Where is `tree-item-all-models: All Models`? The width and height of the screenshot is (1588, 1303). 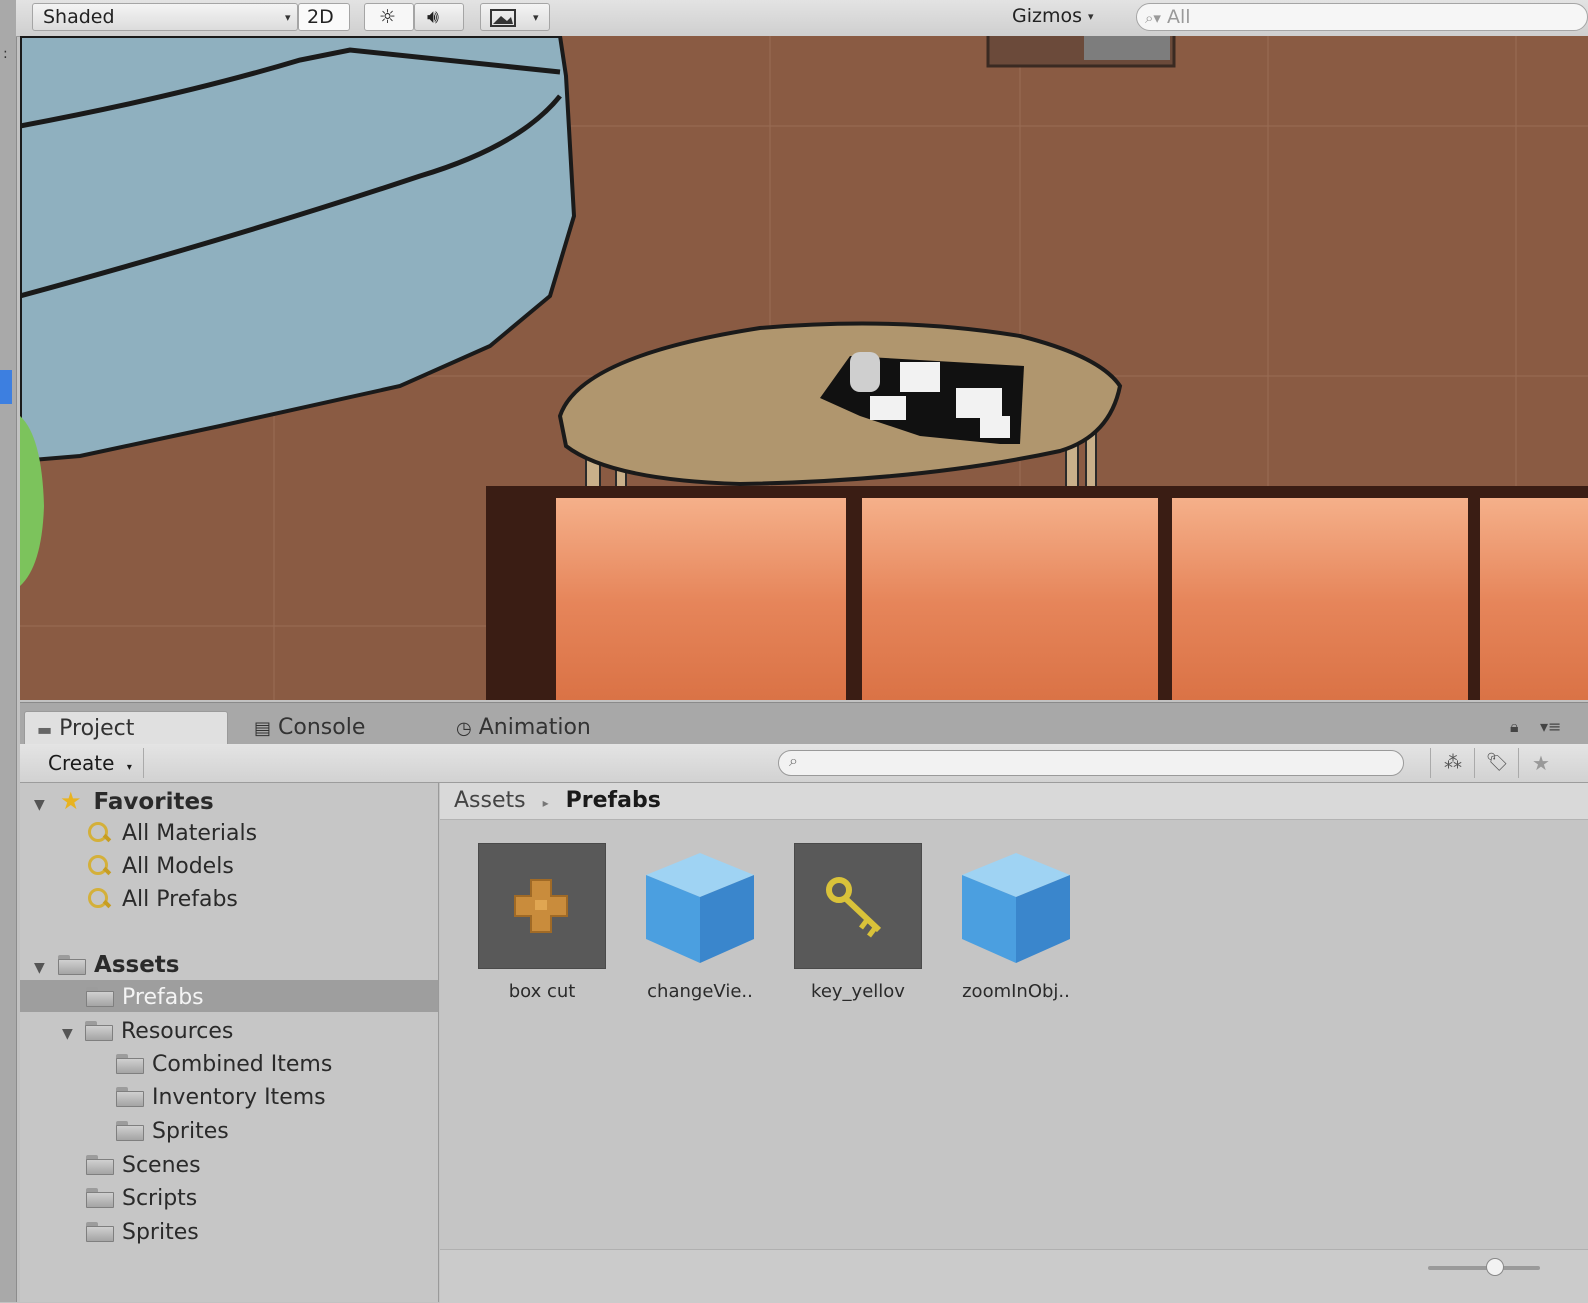
tree-item-all-models: All Models is located at coordinates (160, 867).